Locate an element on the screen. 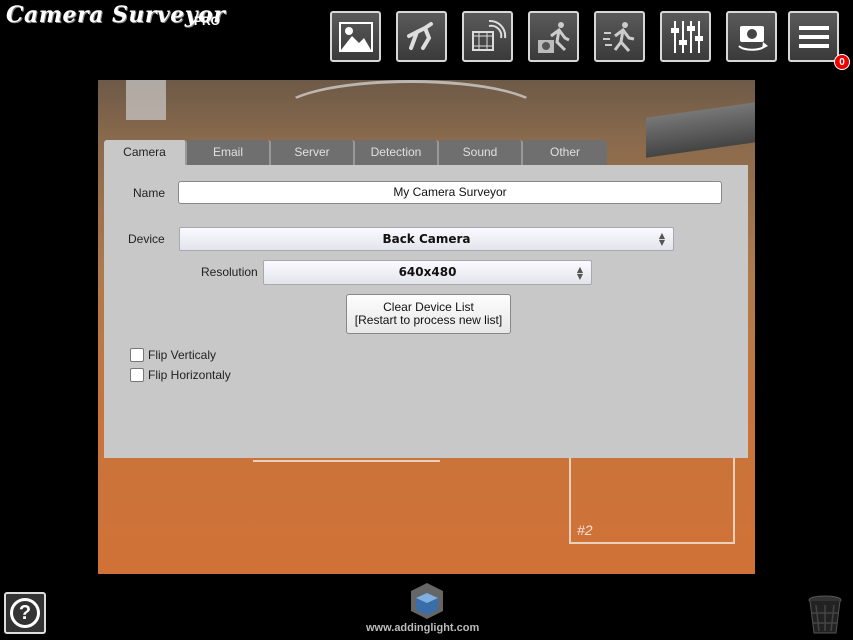 The width and height of the screenshot is (853, 640). adding-light-logo-icon is located at coordinates (427, 601).